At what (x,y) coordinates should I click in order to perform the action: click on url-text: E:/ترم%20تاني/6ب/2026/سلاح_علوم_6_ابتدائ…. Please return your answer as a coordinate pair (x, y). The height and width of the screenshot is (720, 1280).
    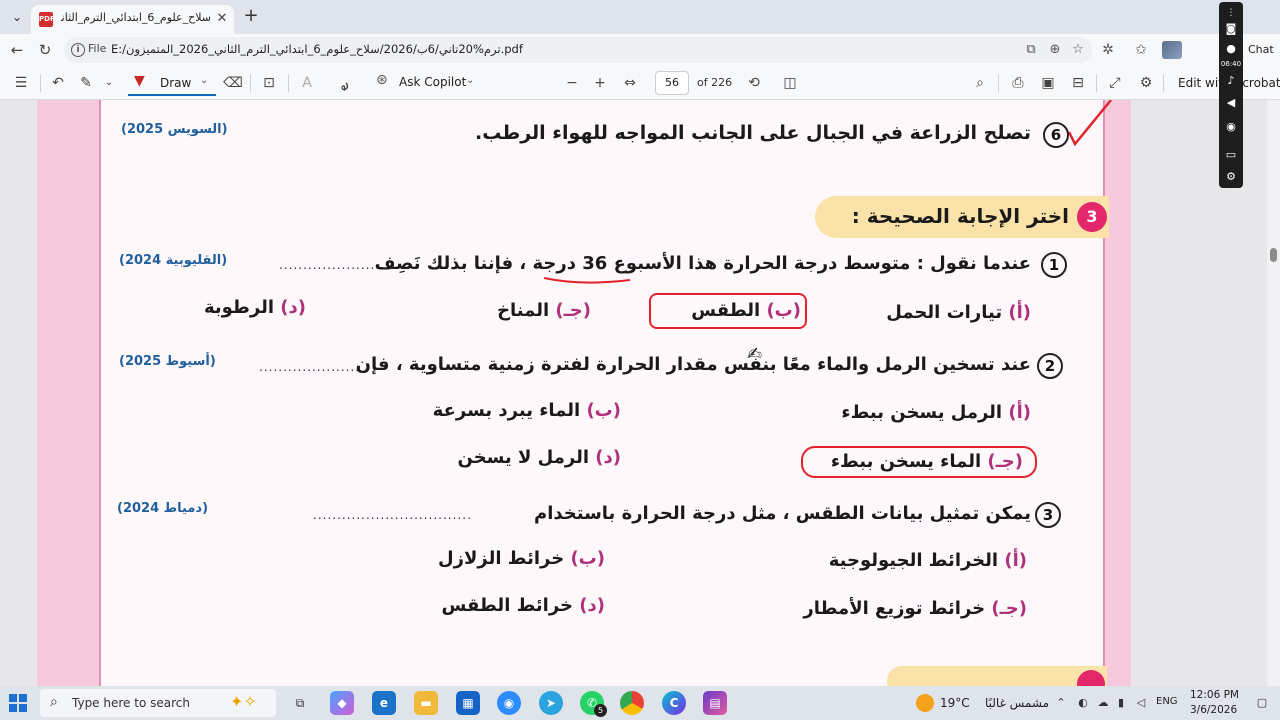
    Looking at the image, I should click on (317, 49).